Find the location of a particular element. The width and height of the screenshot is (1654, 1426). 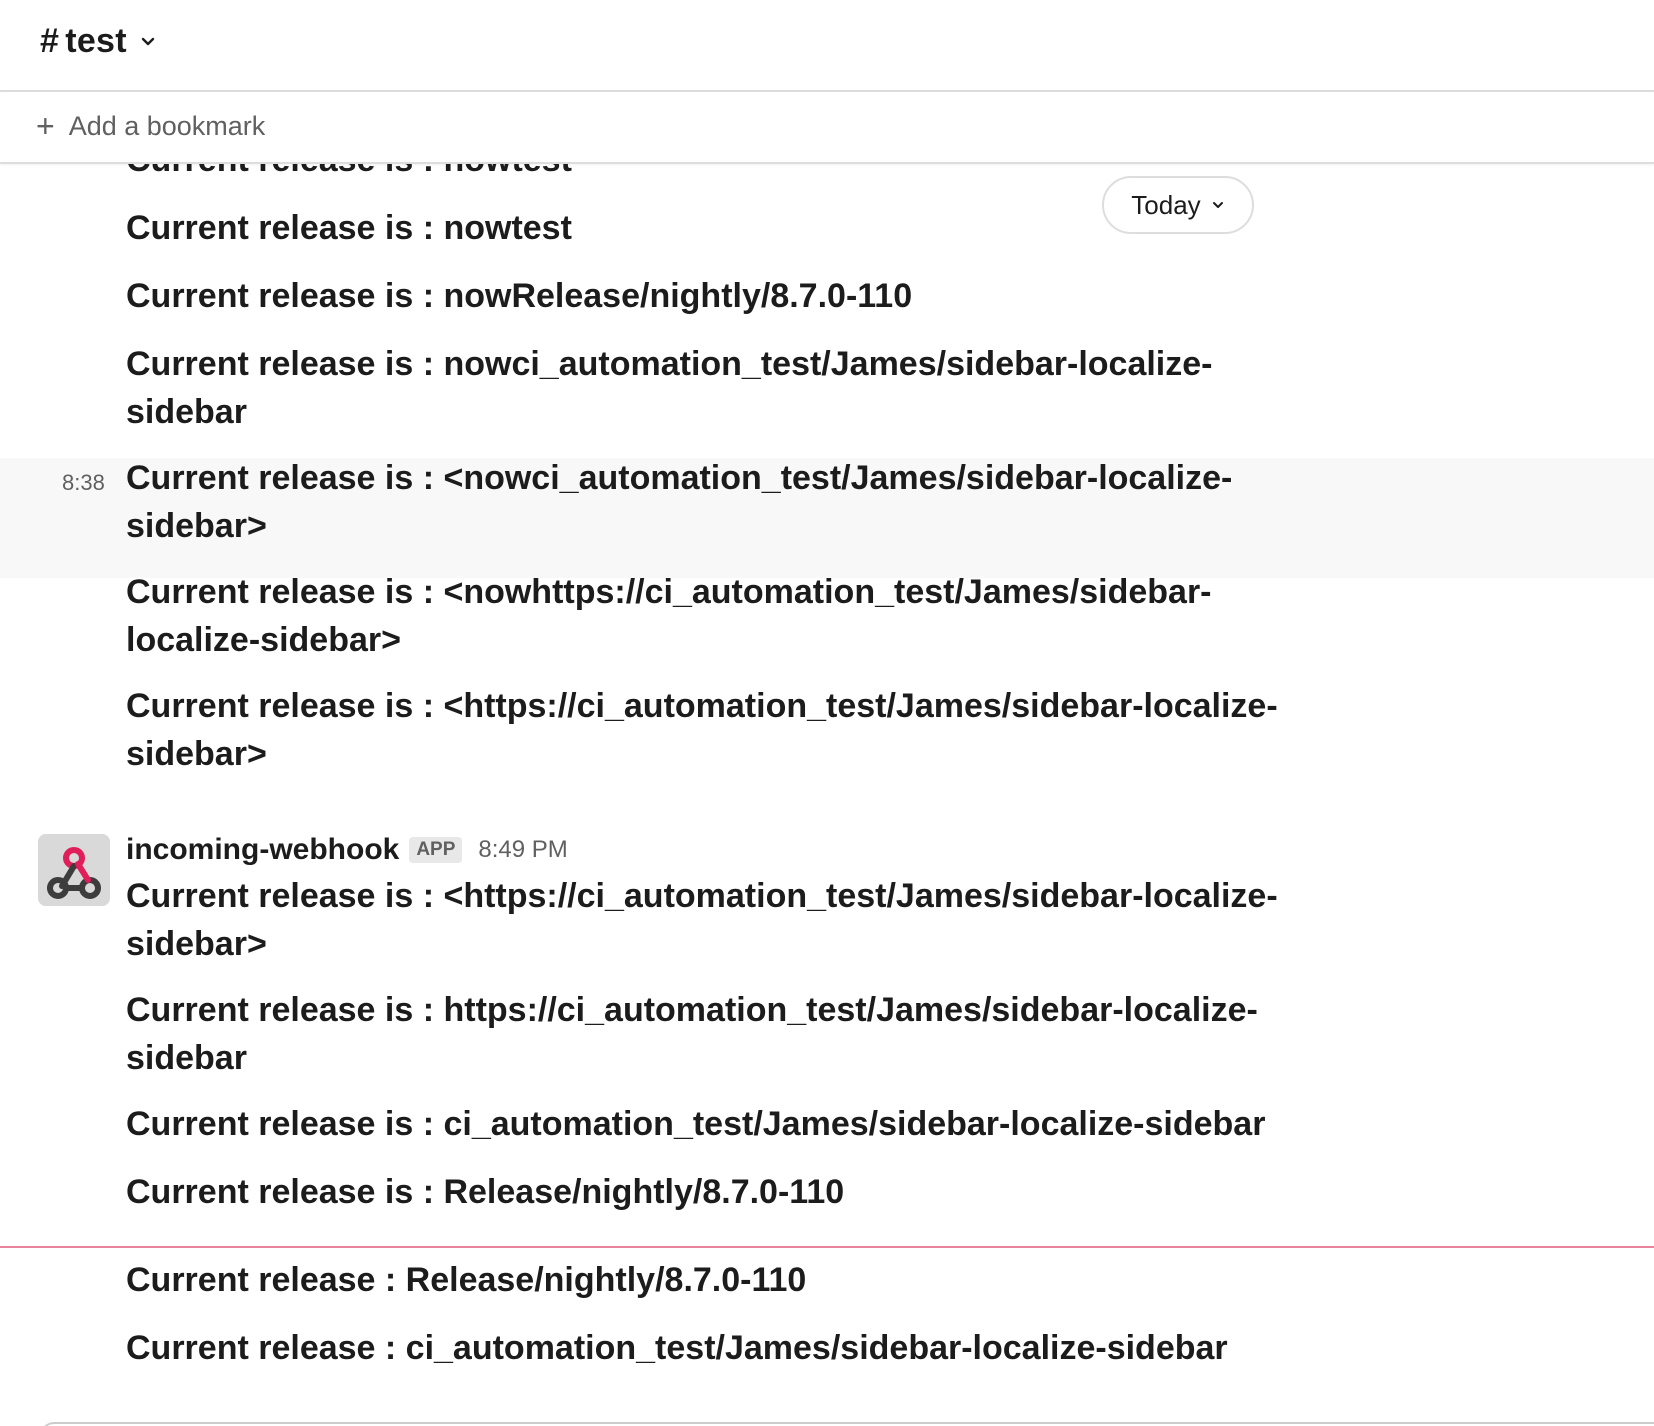

add-bookmark-button: + Add a bookmark is located at coordinates (150, 126).